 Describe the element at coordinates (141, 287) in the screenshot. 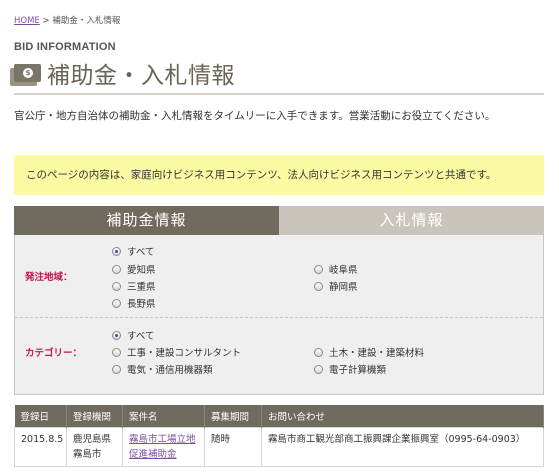

I see `option-label: 三重県` at that location.